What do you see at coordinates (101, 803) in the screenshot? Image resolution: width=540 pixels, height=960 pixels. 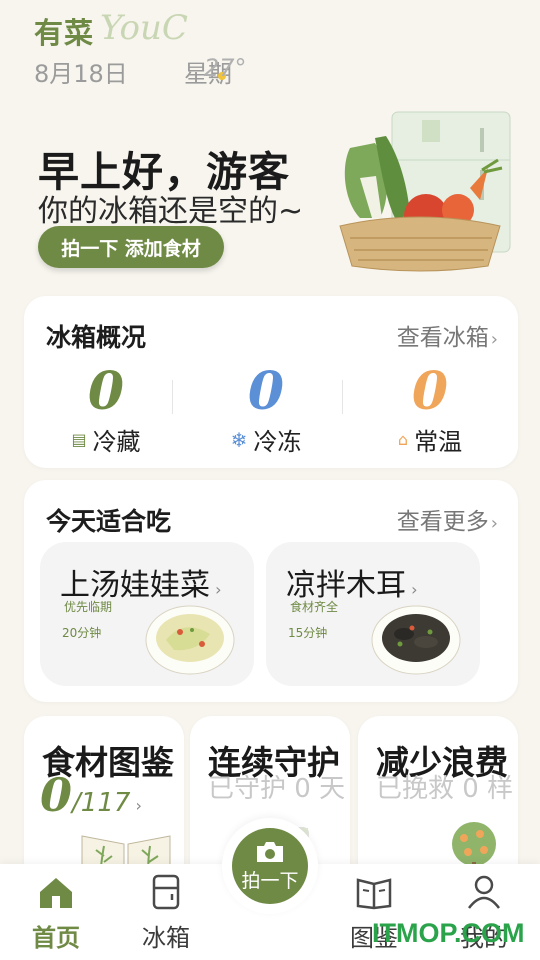 I see `encyclopedia-total: /117` at bounding box center [101, 803].